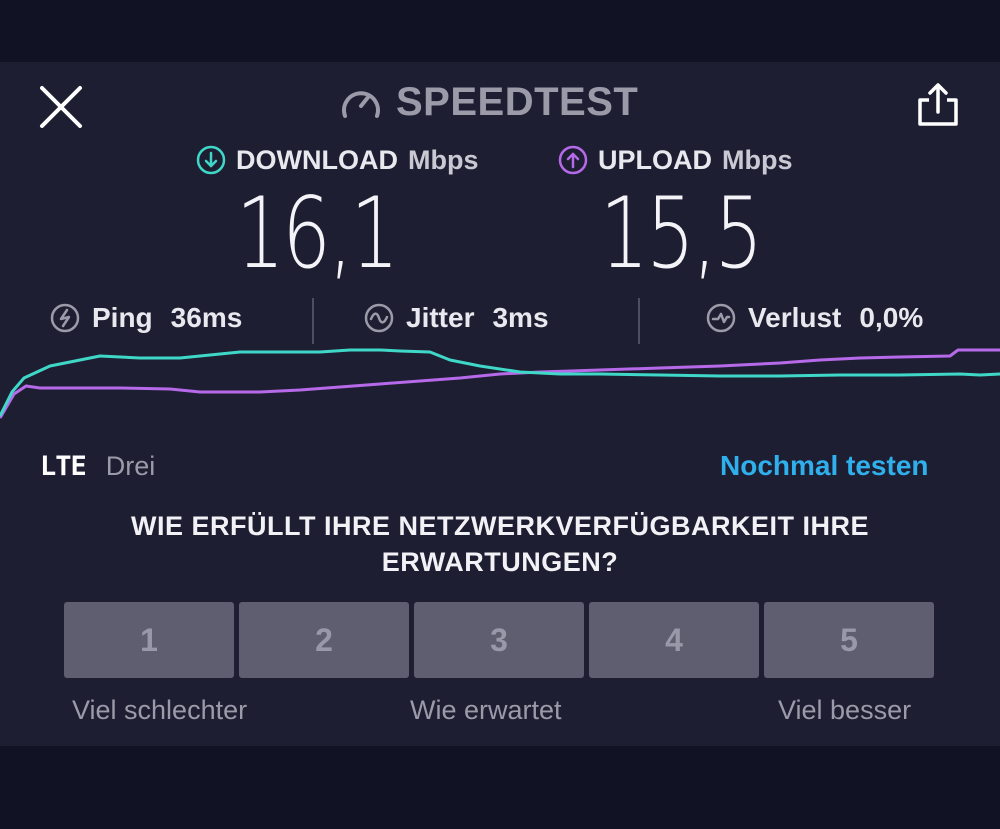 This screenshot has width=1000, height=829. What do you see at coordinates (757, 159) in the screenshot?
I see `upload-unit: Mbps` at bounding box center [757, 159].